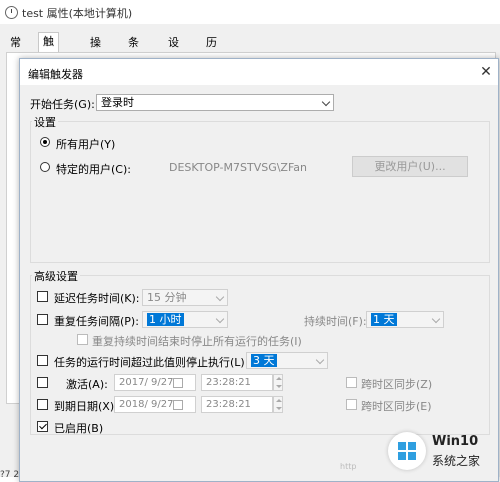  Describe the element at coordinates (405, 319) in the screenshot. I see `duration-select: 1 天` at that location.